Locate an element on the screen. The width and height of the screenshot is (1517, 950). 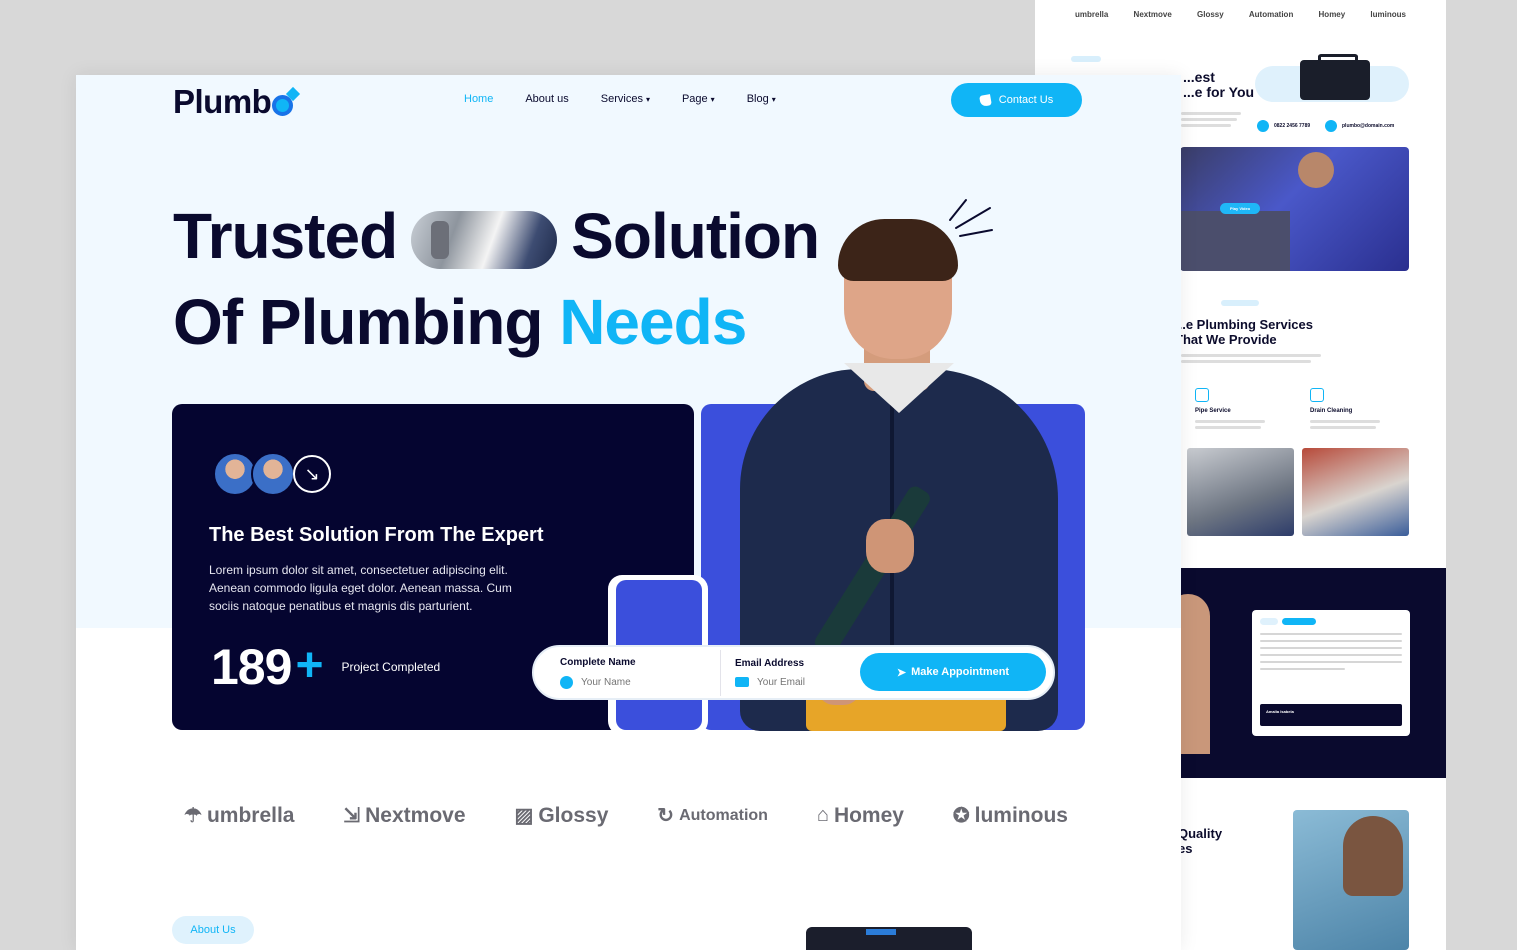
stat-label: Project Completed is located at coordinates (391, 667).